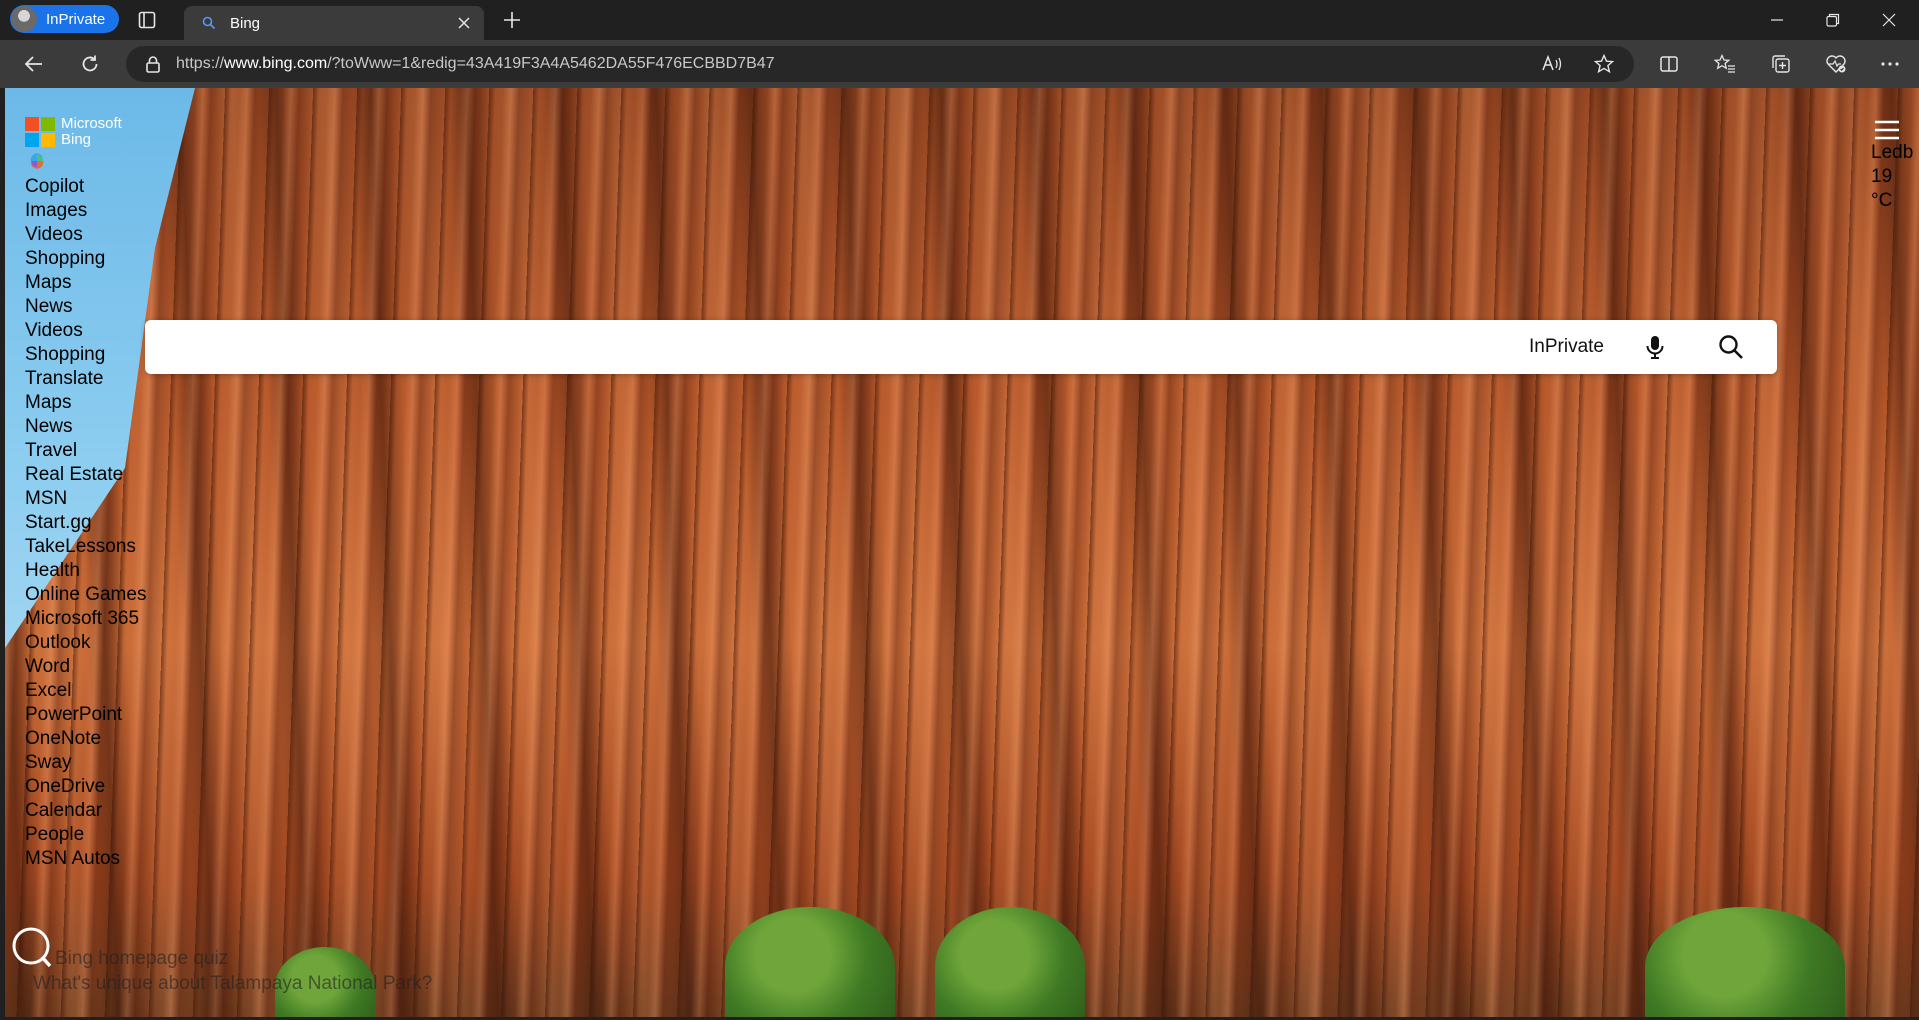  What do you see at coordinates (85, 379) in the screenshot?
I see `nav-link-translate: Translate` at bounding box center [85, 379].